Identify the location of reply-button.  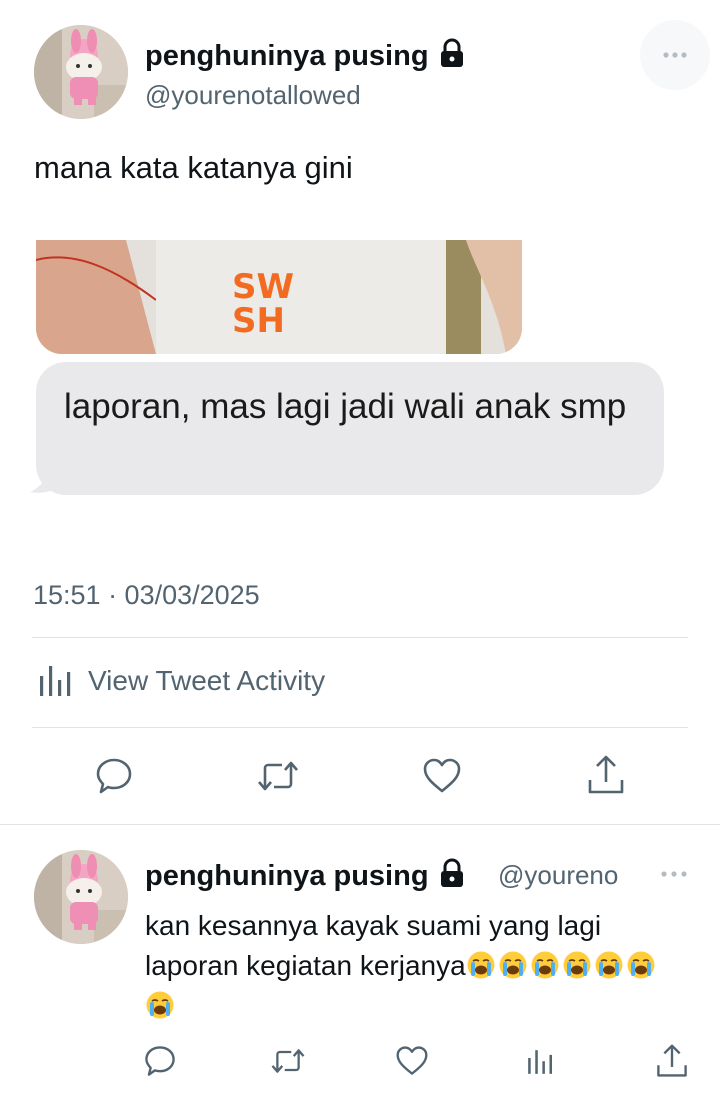
(114, 776).